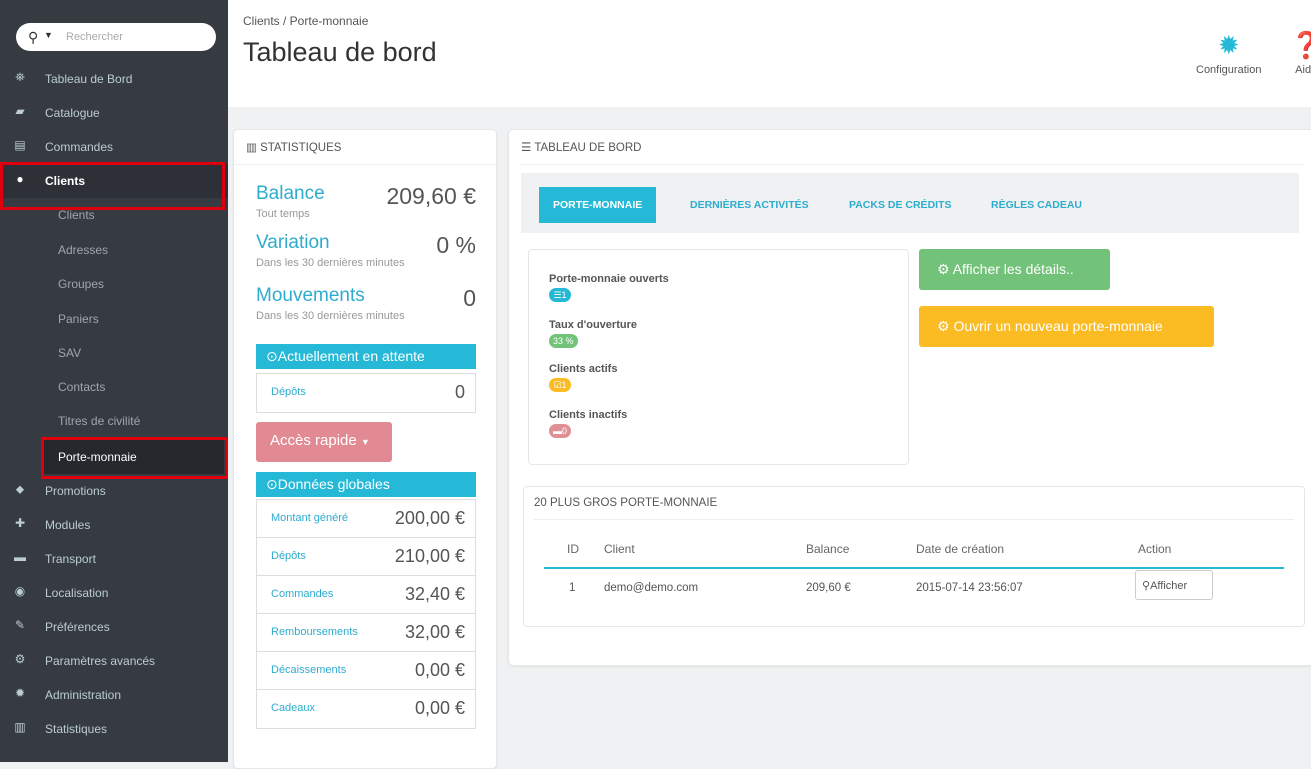 This screenshot has width=1311, height=769. Describe the element at coordinates (114, 593) in the screenshot. I see `sidebar-item-localisation: ◉ Localisation` at that location.